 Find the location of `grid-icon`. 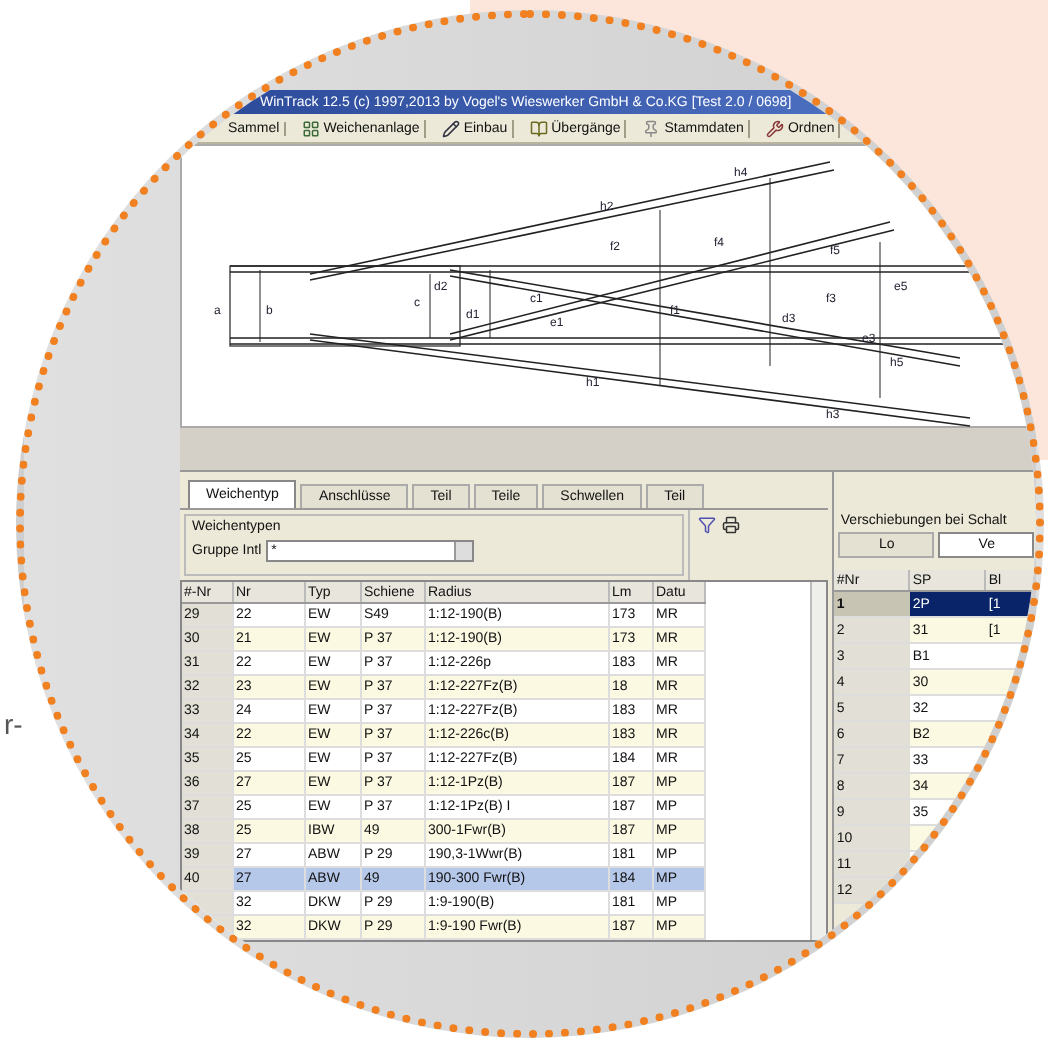

grid-icon is located at coordinates (310, 128).